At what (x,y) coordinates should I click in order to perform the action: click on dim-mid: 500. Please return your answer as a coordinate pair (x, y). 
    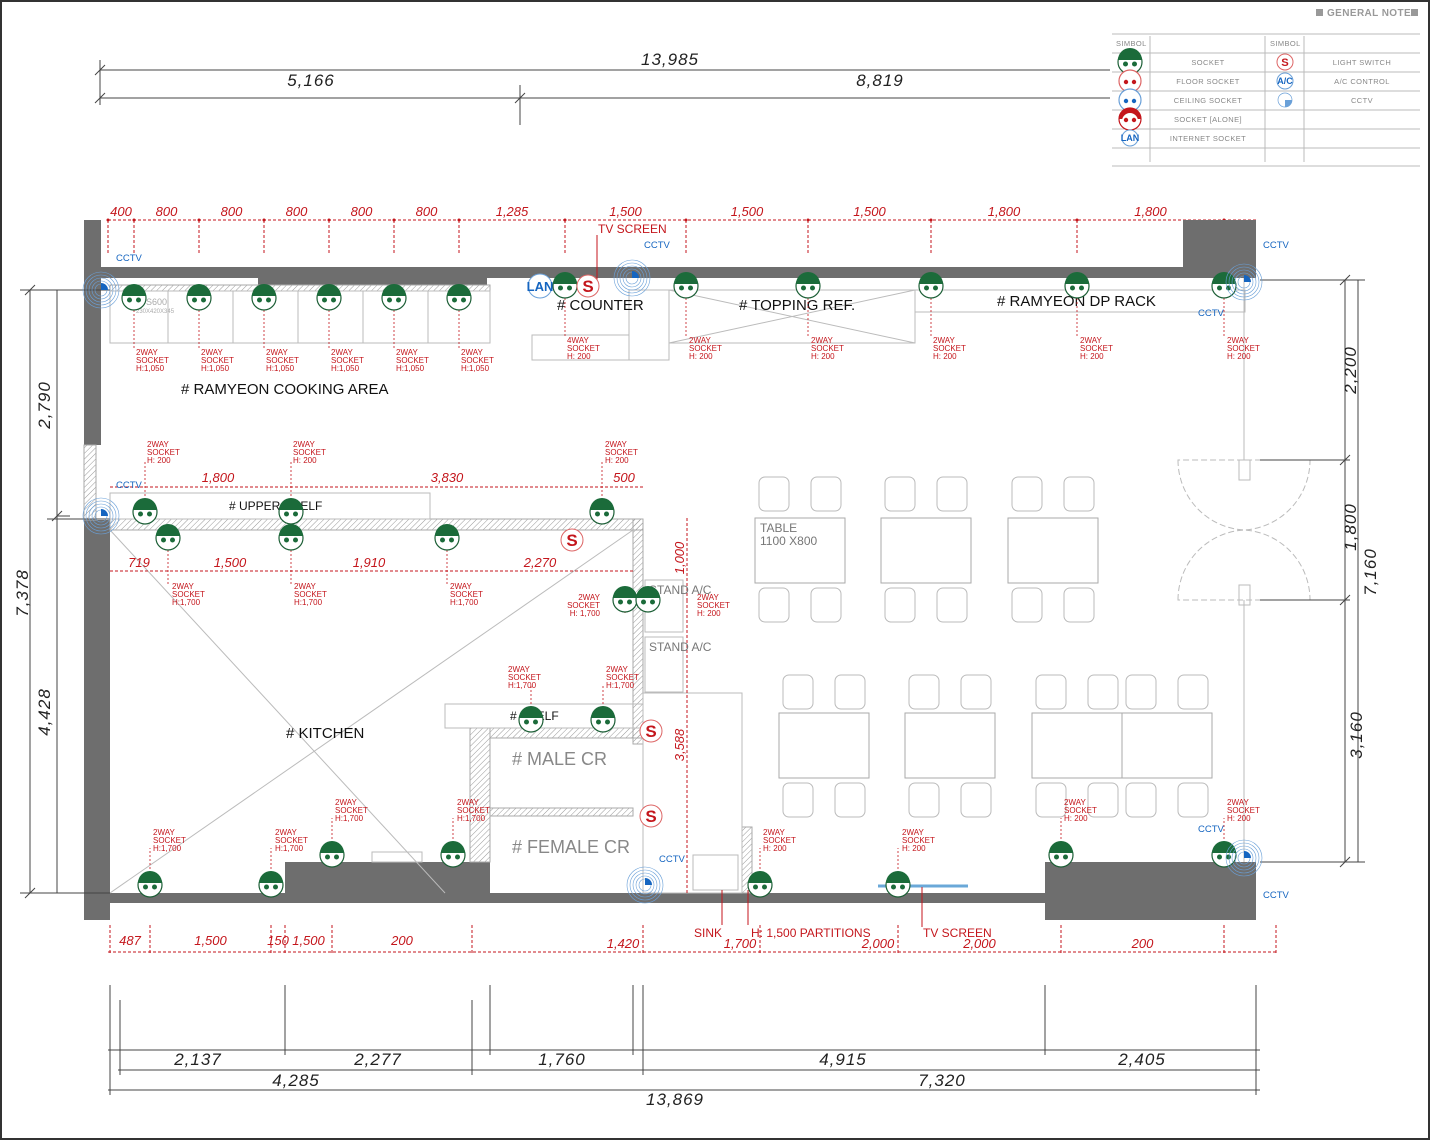
    Looking at the image, I should click on (624, 477).